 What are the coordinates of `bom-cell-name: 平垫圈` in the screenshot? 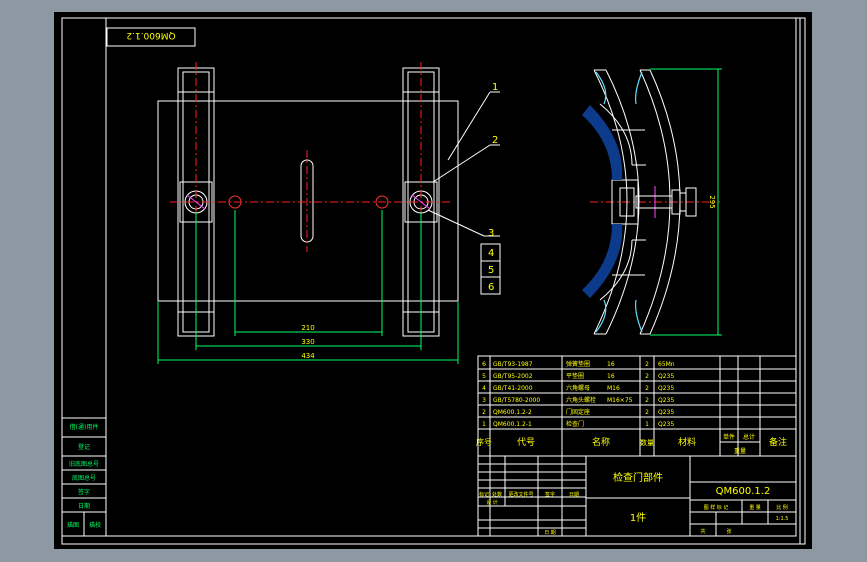 It's located at (575, 376).